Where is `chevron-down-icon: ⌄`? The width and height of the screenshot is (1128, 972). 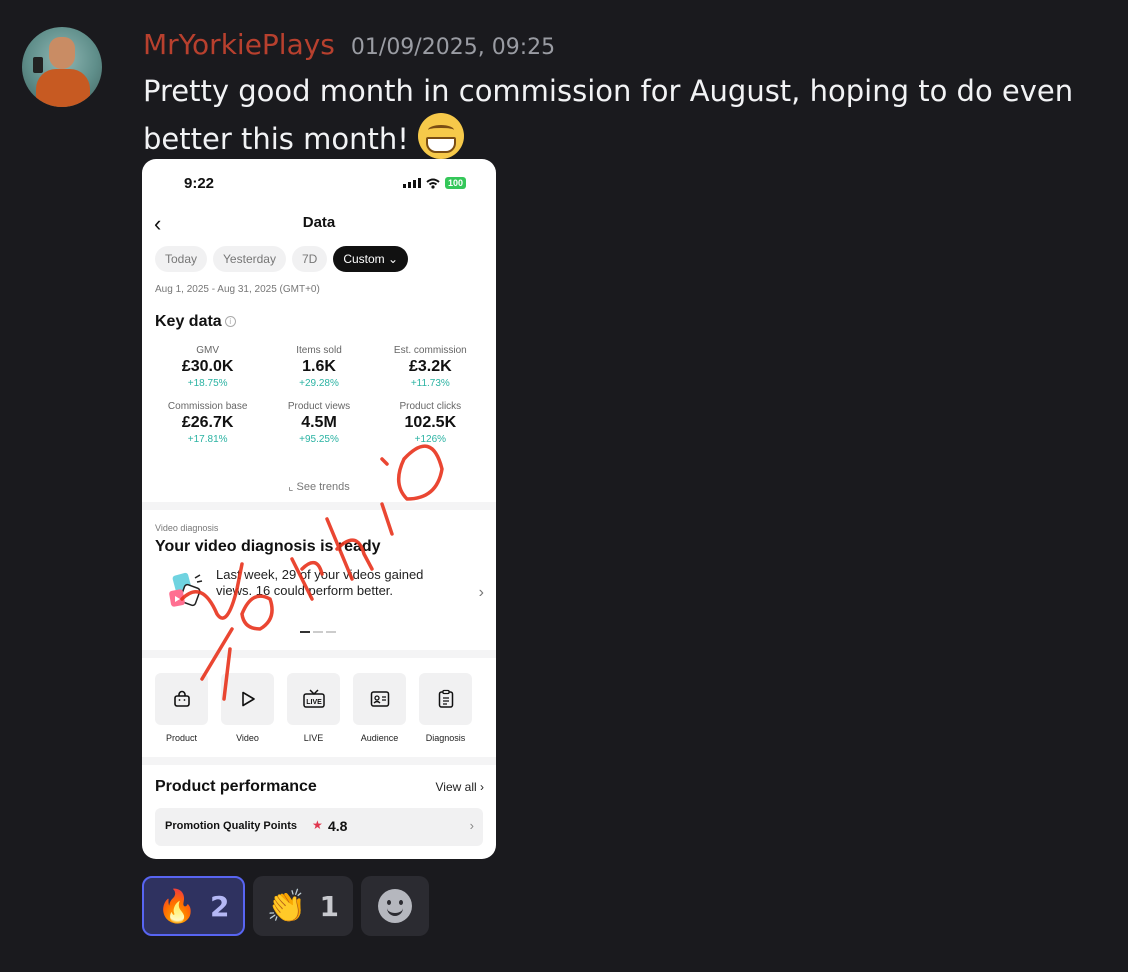
chevron-down-icon: ⌄ is located at coordinates (393, 259).